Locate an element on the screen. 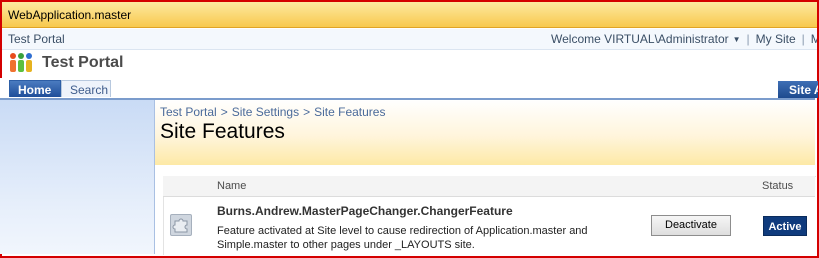 The image size is (819, 258). breadcrumb: Test Portal > Site Settings > Site Features is located at coordinates (272, 112).